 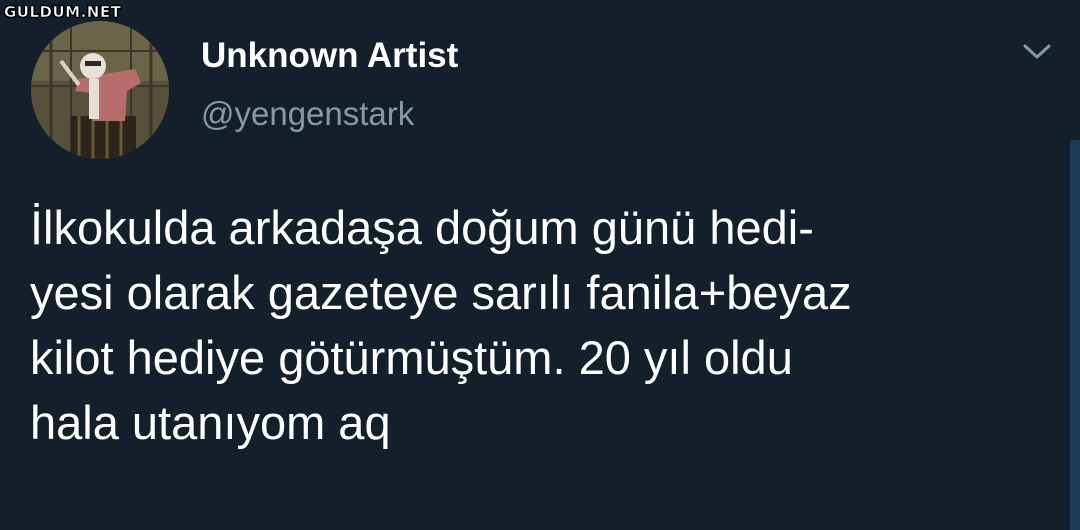 What do you see at coordinates (1075, 335) in the screenshot?
I see `scrollbar` at bounding box center [1075, 335].